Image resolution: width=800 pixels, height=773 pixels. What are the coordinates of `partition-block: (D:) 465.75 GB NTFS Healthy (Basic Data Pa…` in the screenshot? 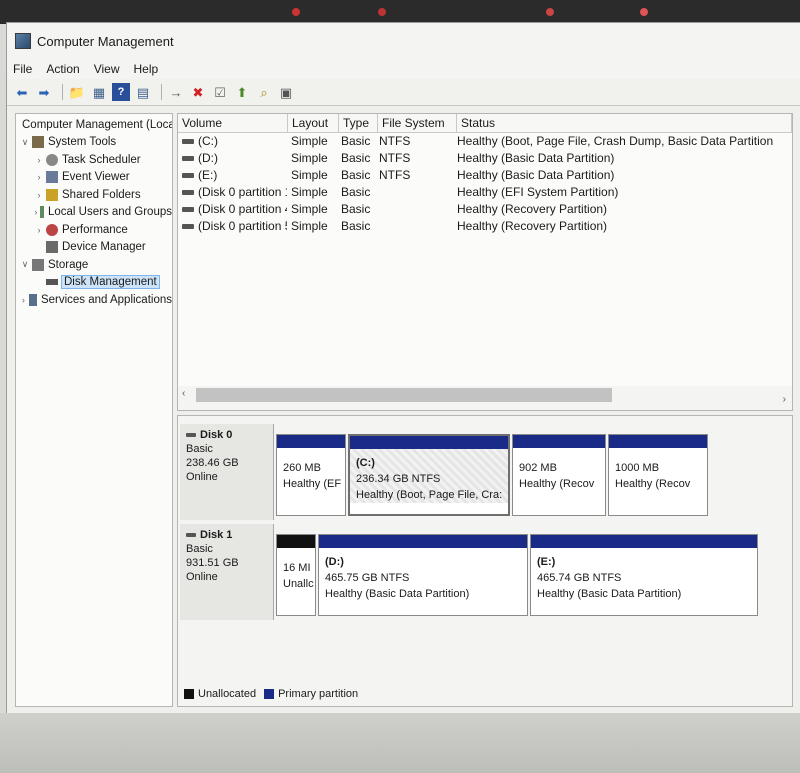 It's located at (423, 575).